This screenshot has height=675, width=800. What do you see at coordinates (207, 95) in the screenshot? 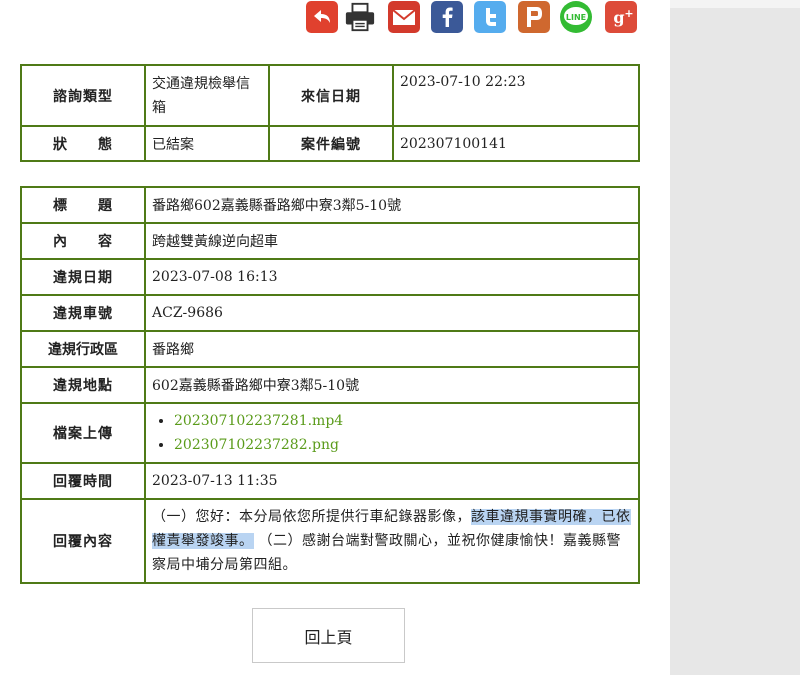
I see `category-value: 交通違規檢舉信箱` at bounding box center [207, 95].